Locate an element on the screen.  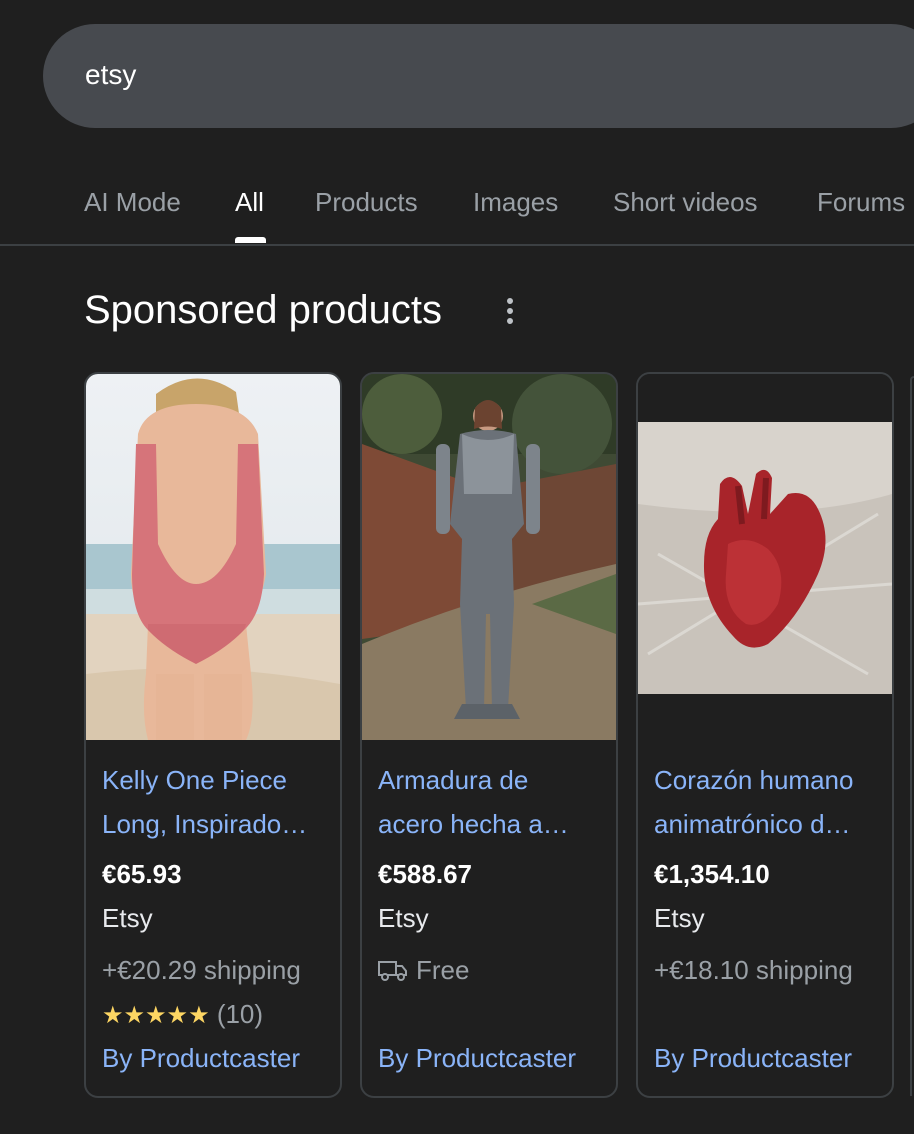
product-price: €588.67 is located at coordinates (425, 874).